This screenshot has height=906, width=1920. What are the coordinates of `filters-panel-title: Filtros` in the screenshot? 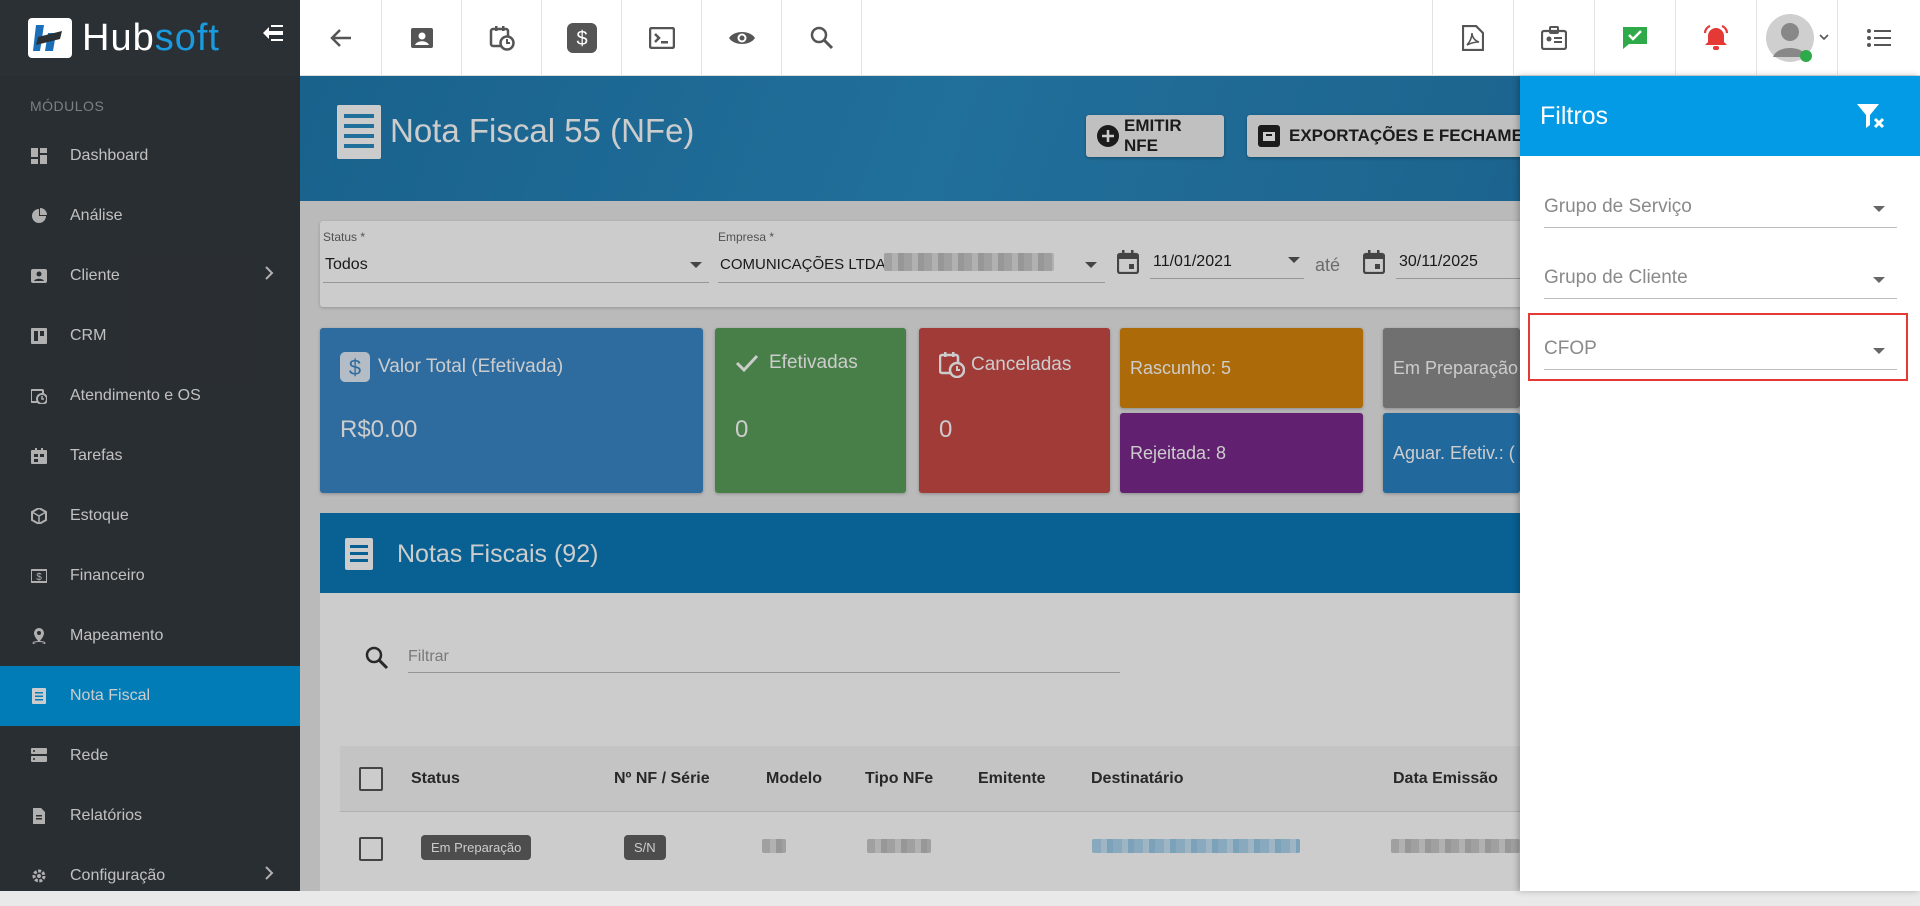 It's located at (1574, 115).